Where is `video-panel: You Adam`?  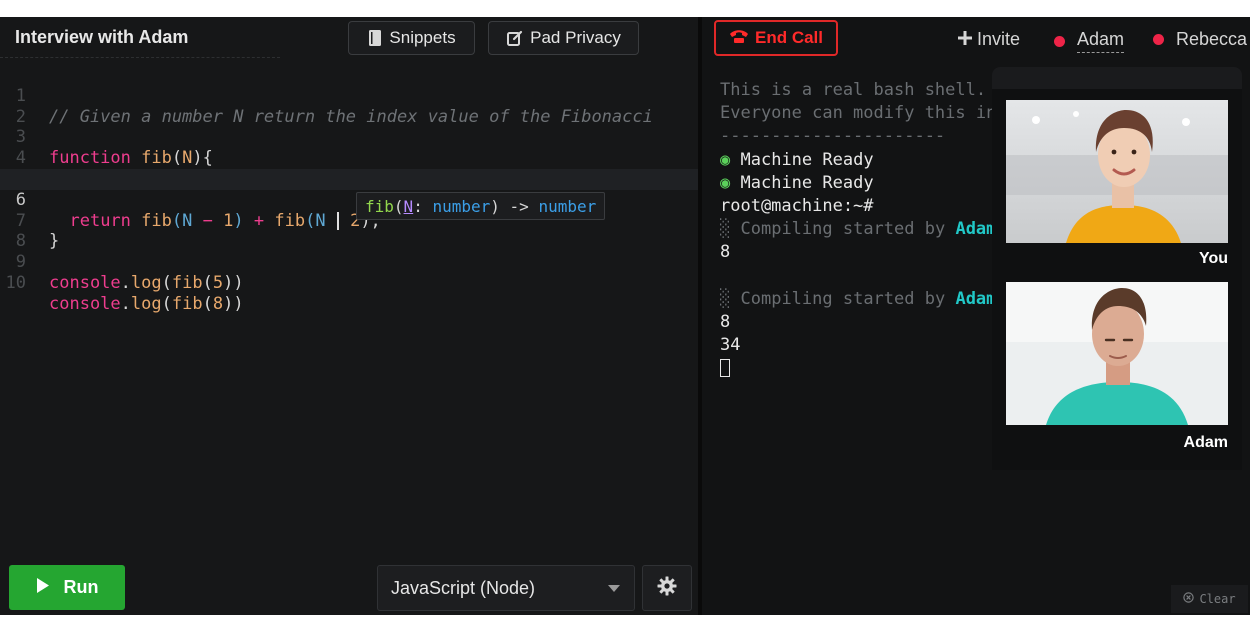
video-panel: You Adam is located at coordinates (1117, 268).